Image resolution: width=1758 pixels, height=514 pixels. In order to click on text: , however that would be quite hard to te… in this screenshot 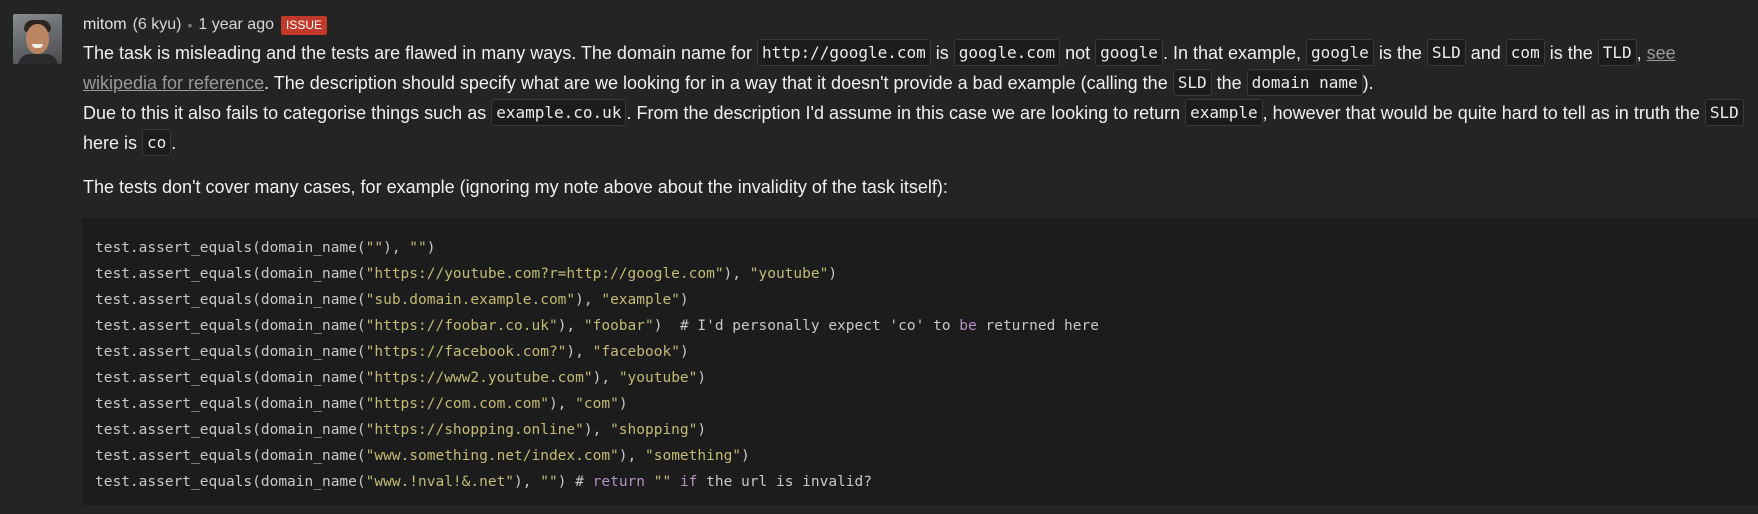, I will do `click(1483, 113)`.